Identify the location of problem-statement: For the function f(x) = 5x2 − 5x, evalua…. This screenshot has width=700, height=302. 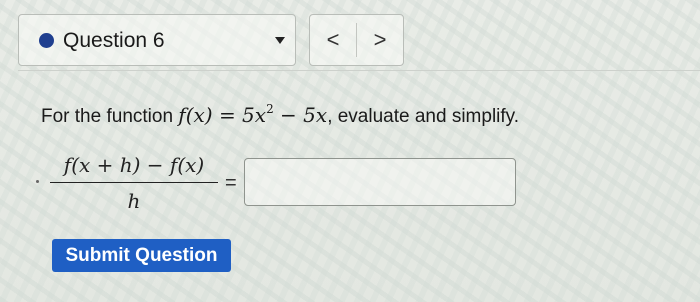
(280, 115).